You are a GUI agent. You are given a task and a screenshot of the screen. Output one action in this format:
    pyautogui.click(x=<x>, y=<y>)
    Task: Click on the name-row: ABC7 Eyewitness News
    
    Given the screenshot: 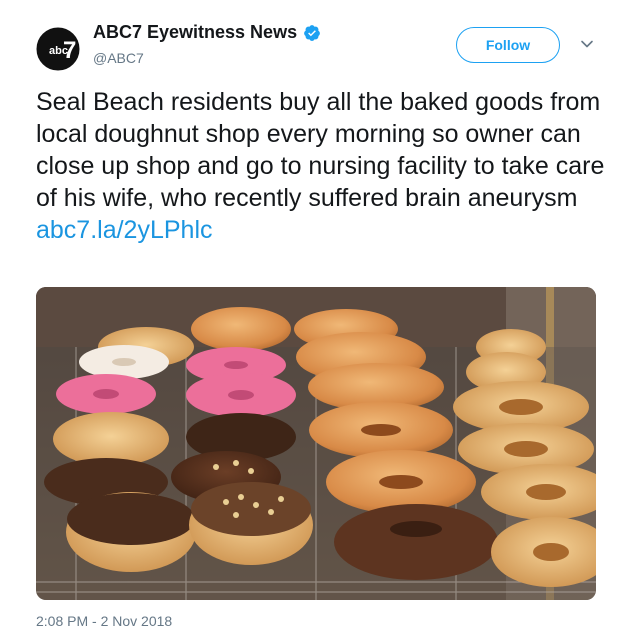 What is the action you would take?
    pyautogui.click(x=207, y=32)
    